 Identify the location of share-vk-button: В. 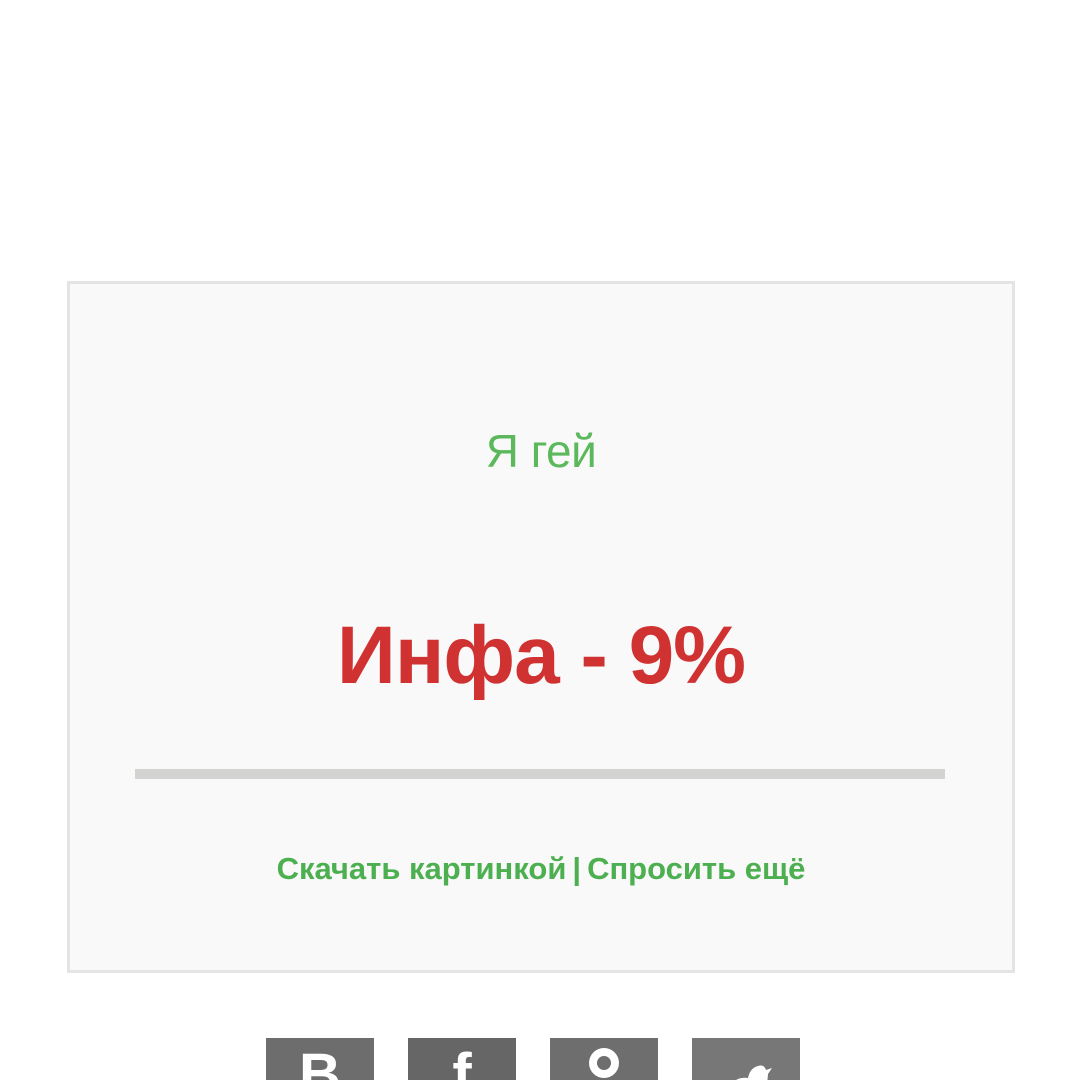
(320, 1059).